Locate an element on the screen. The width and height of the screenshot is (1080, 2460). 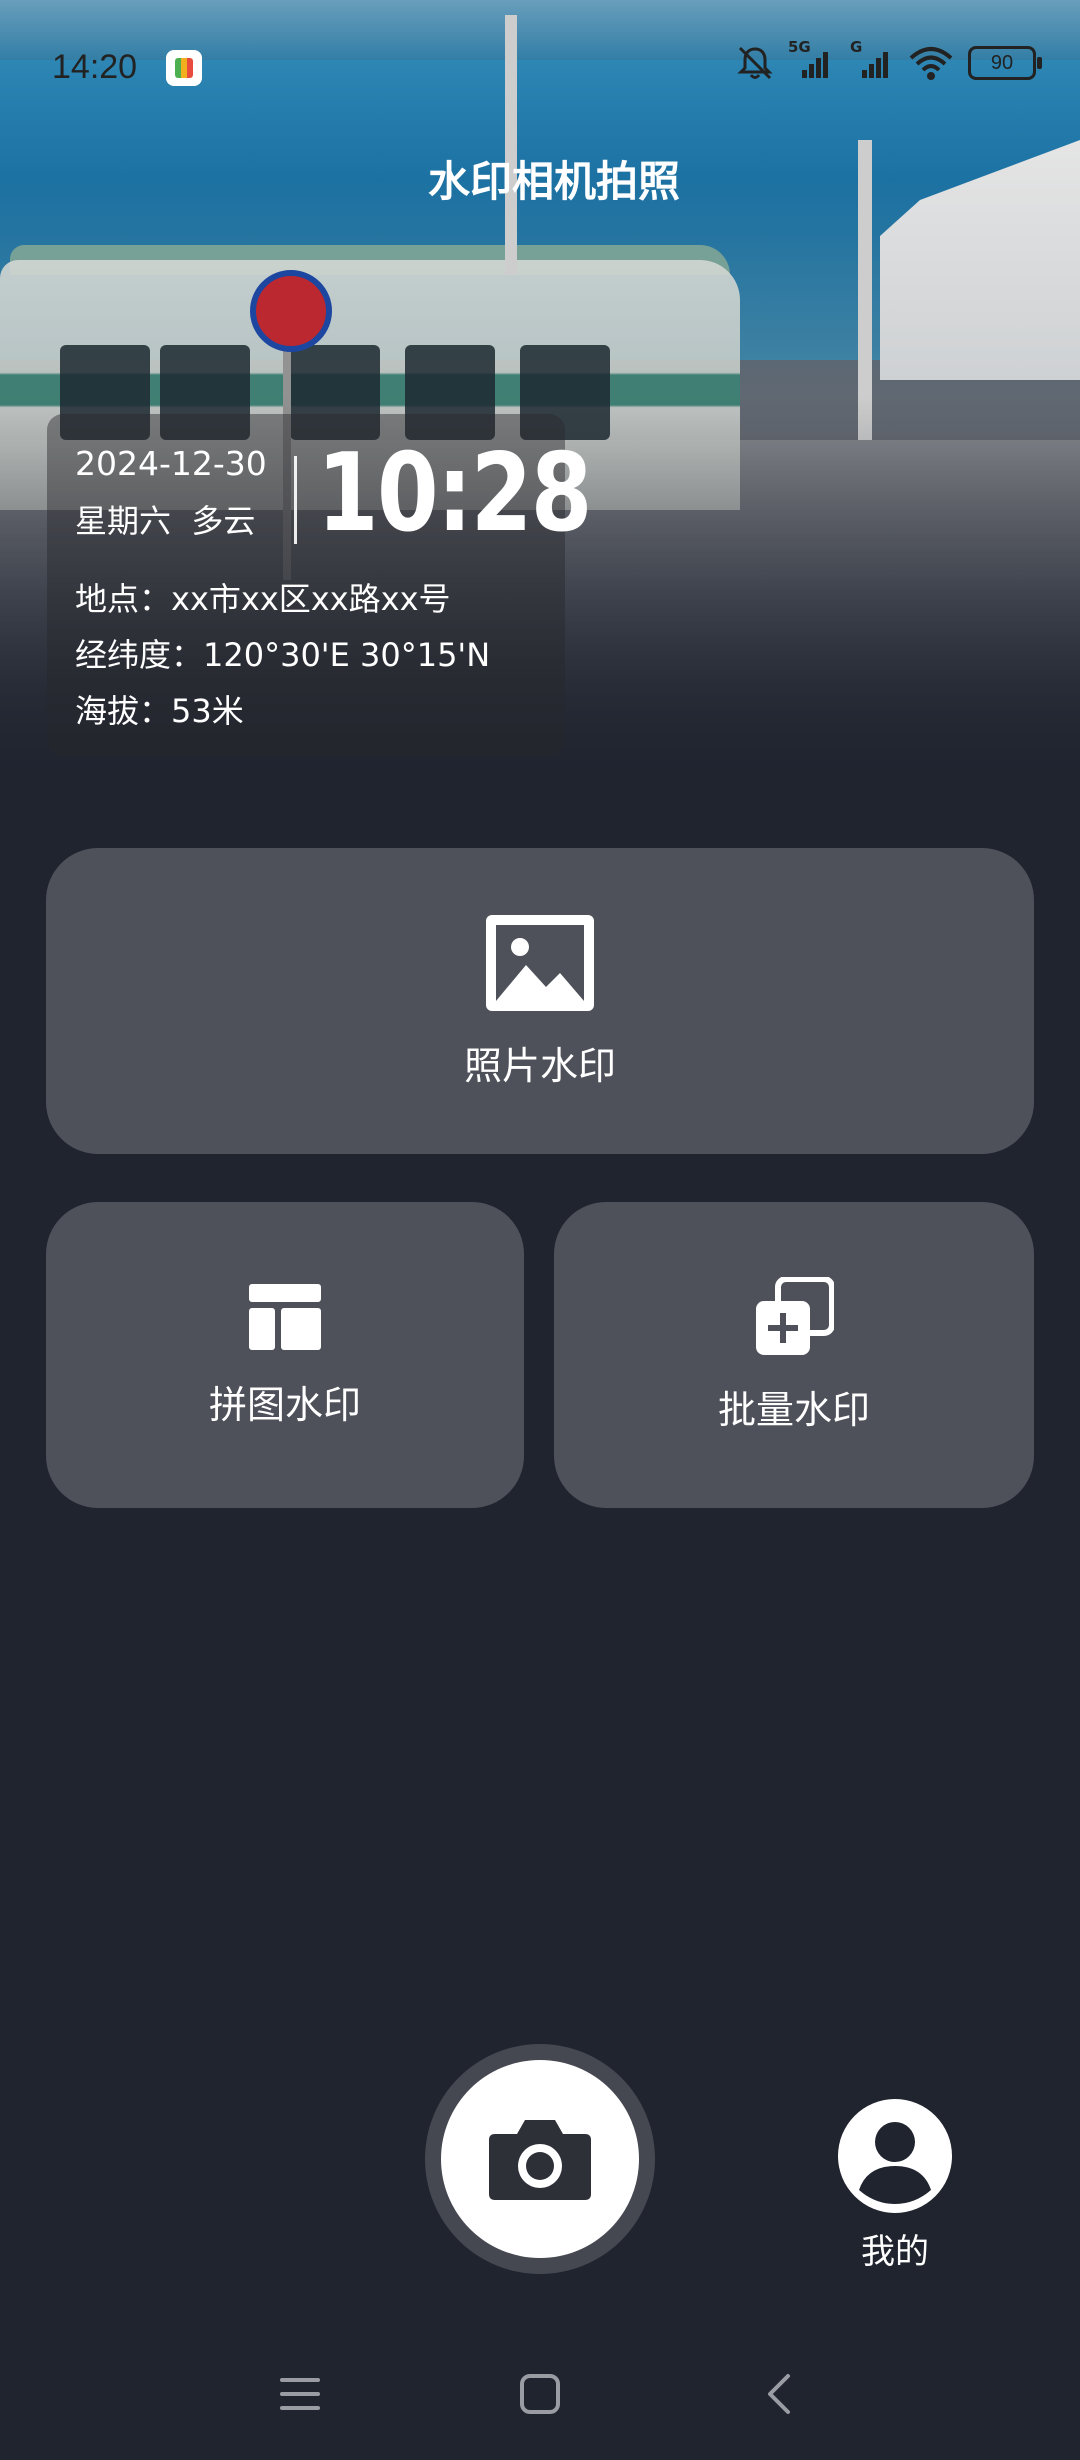
menu-icon is located at coordinates (300, 2394).